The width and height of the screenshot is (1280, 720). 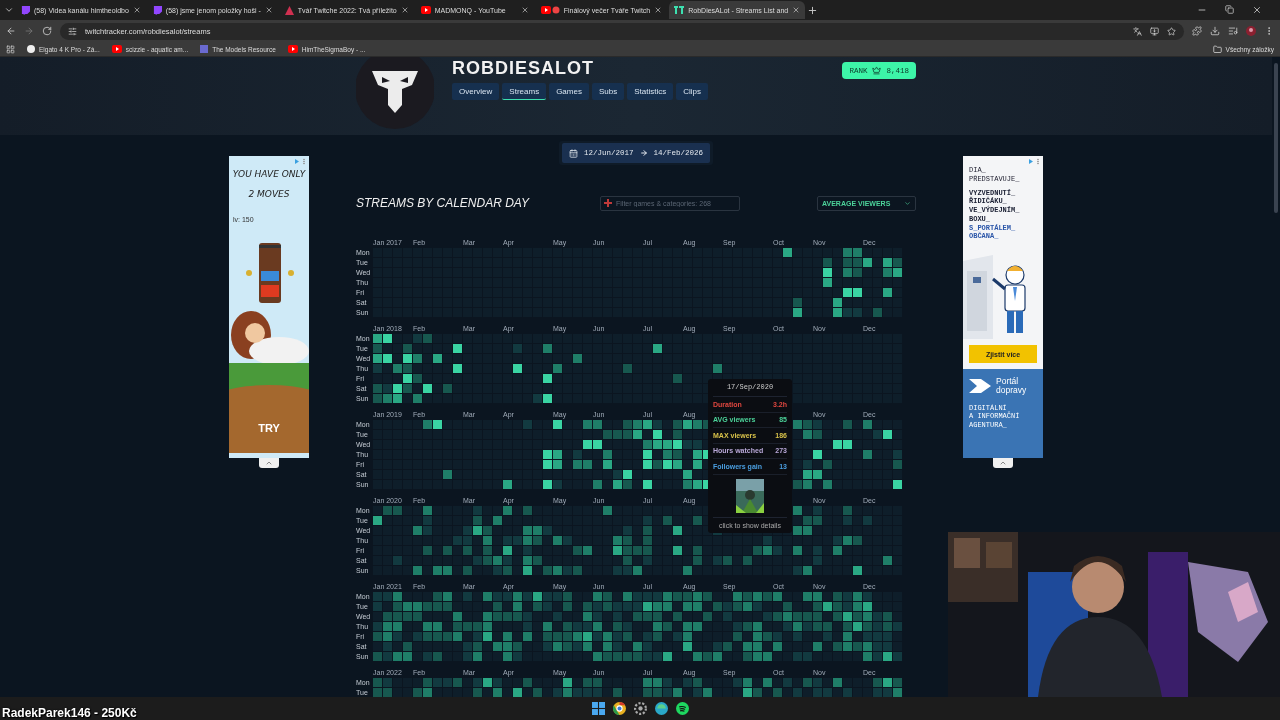 I want to click on chevron-logo-icon, so click(x=980, y=386).